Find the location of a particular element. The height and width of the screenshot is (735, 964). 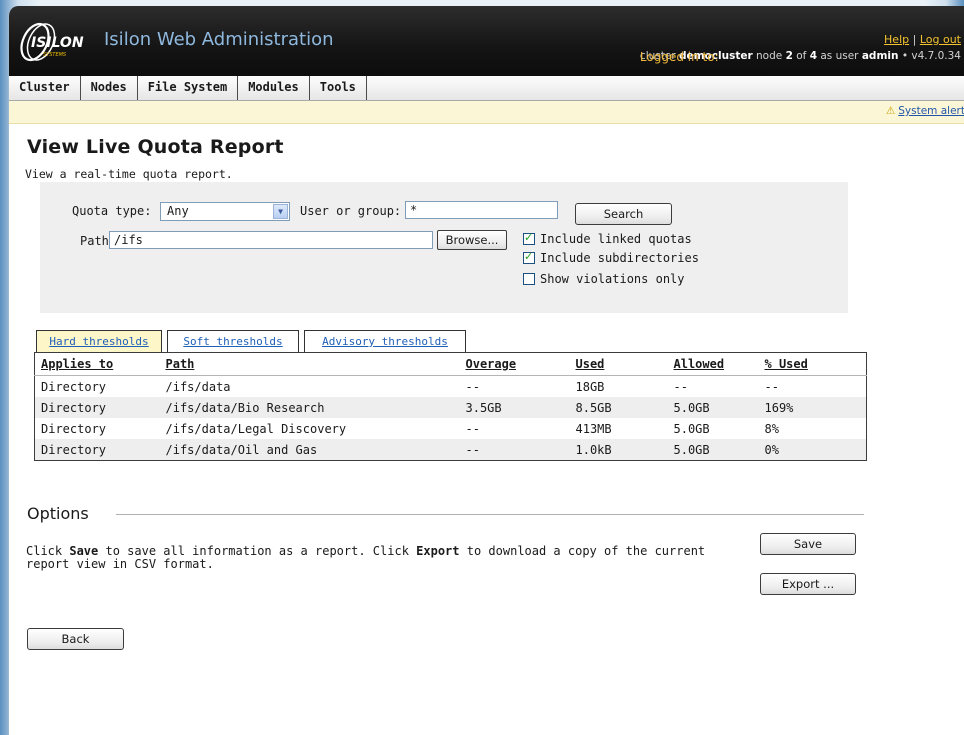

cell-used: 413MB is located at coordinates (593, 428).